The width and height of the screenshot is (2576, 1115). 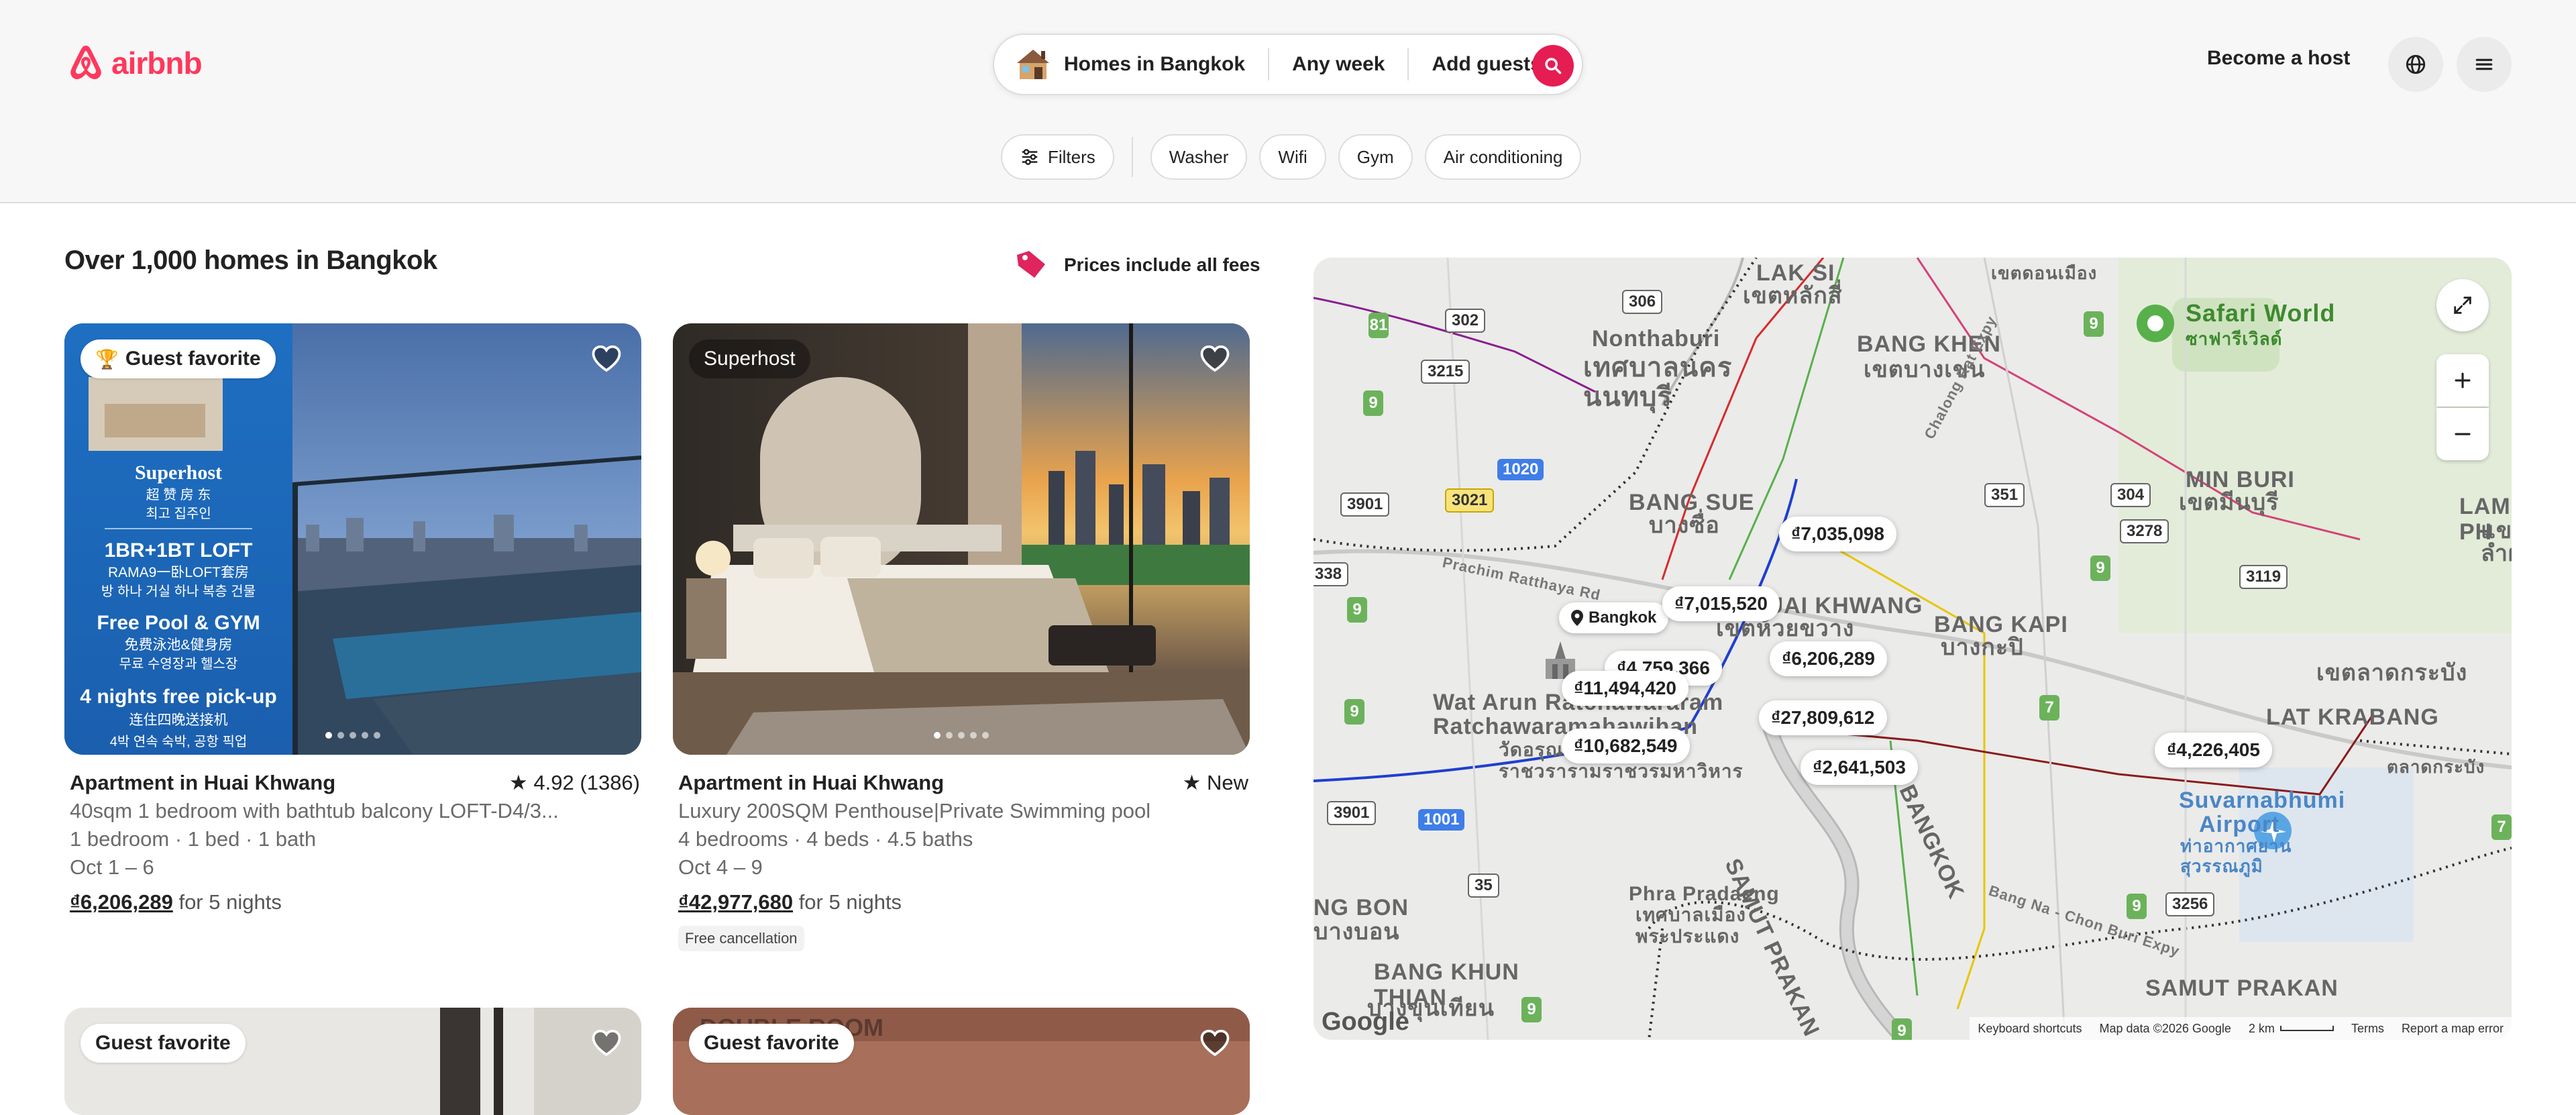 I want to click on route-shield: 1001, so click(x=1441, y=820).